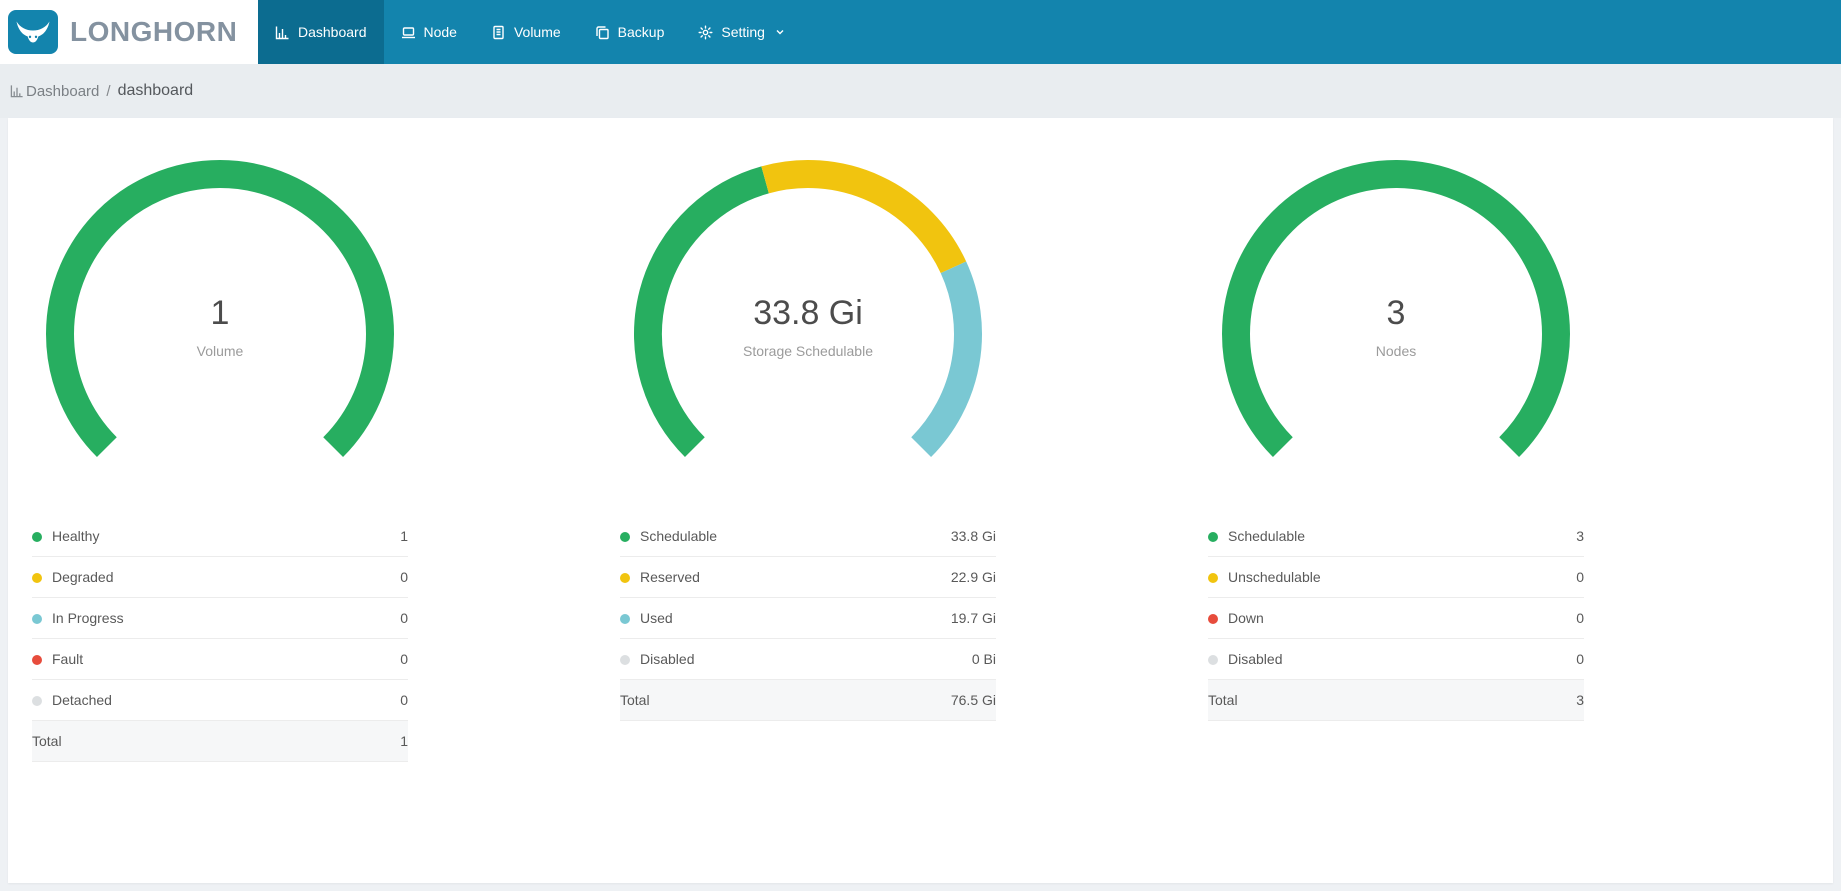 This screenshot has width=1841, height=891. What do you see at coordinates (641, 32) in the screenshot?
I see `nav-item-label: Backup` at bounding box center [641, 32].